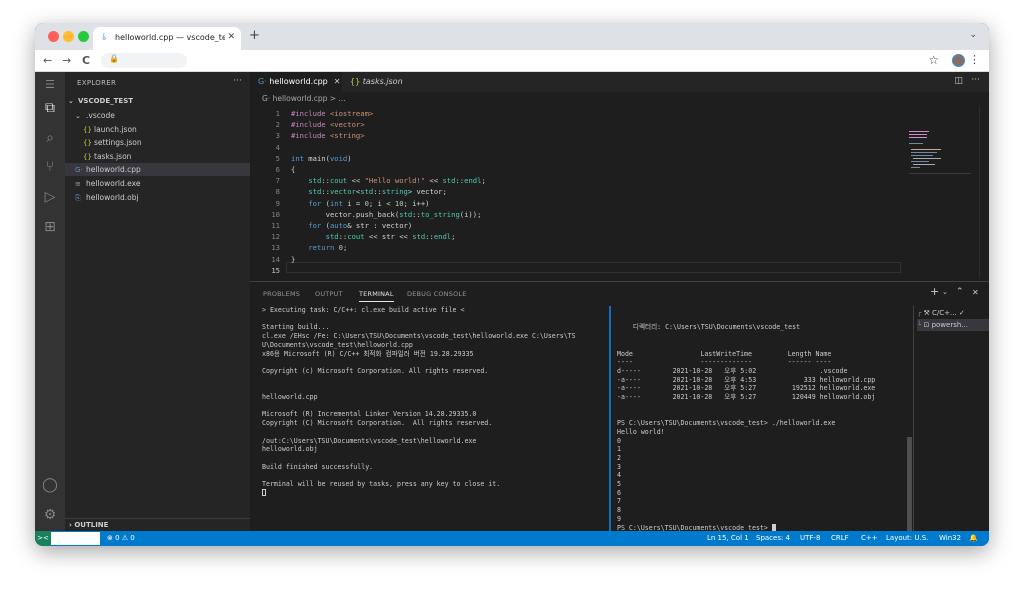  Describe the element at coordinates (50, 485) in the screenshot. I see `account-icon: ◯` at that location.